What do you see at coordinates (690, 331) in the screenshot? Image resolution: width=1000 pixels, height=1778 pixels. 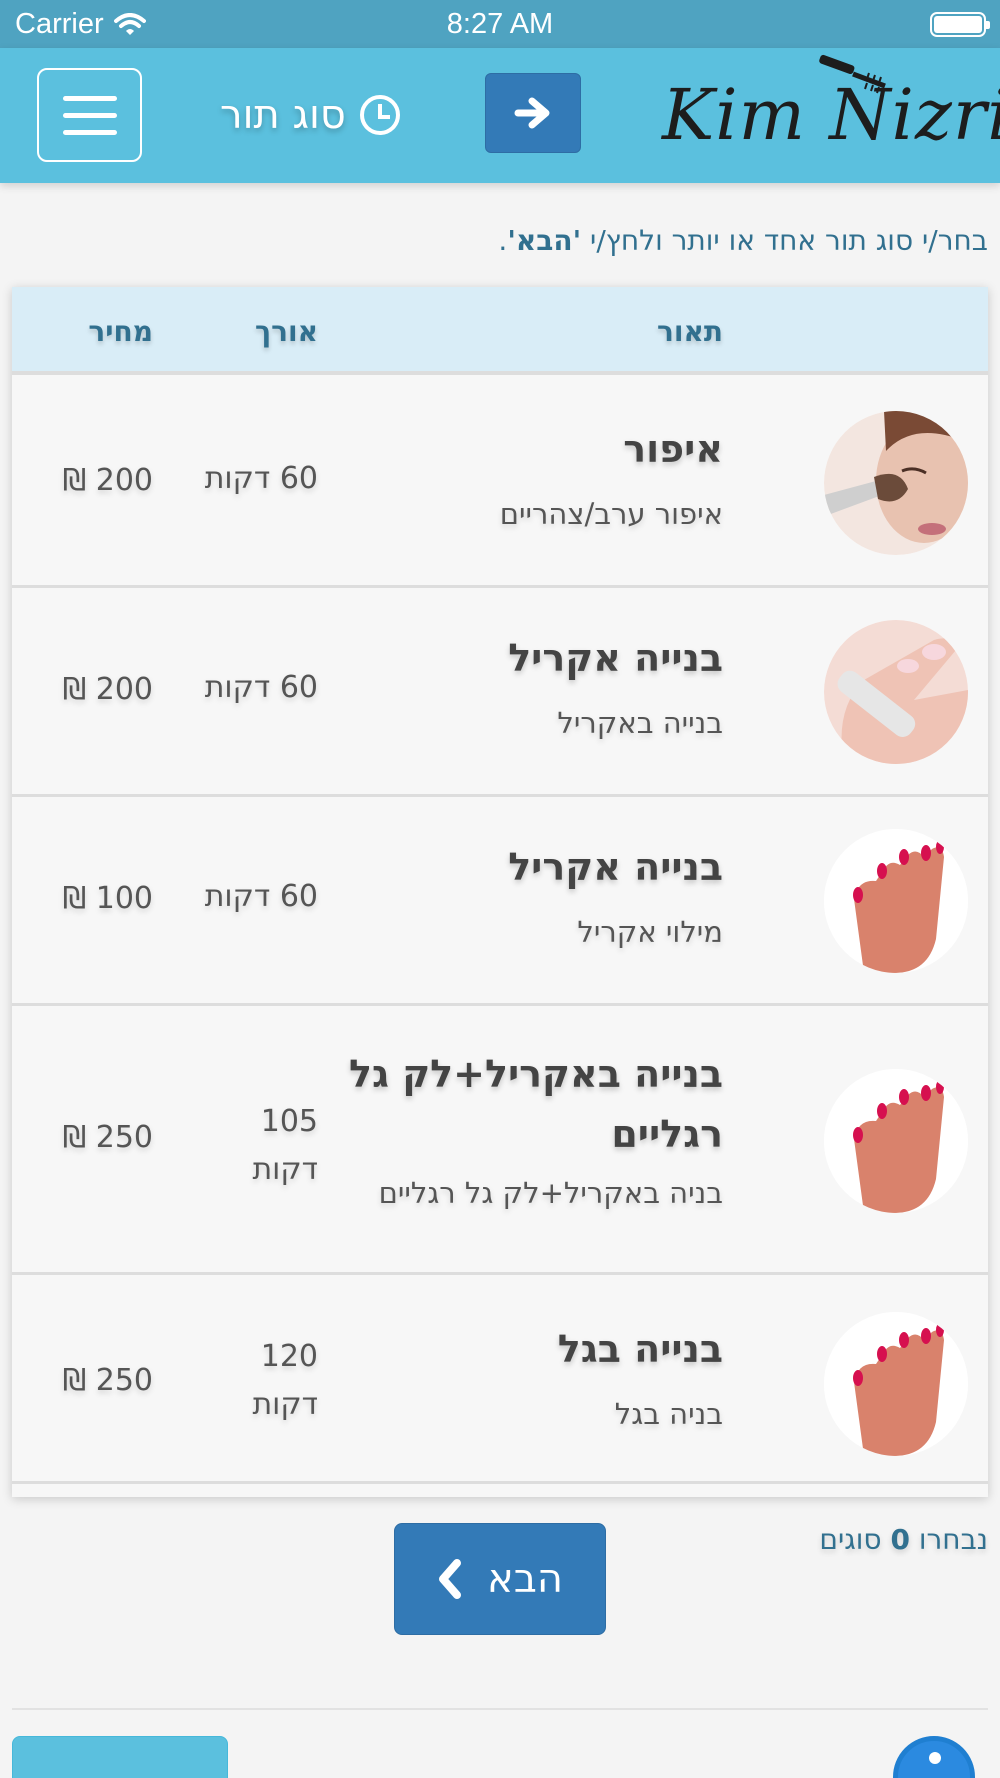 I see `header-description: תאור` at bounding box center [690, 331].